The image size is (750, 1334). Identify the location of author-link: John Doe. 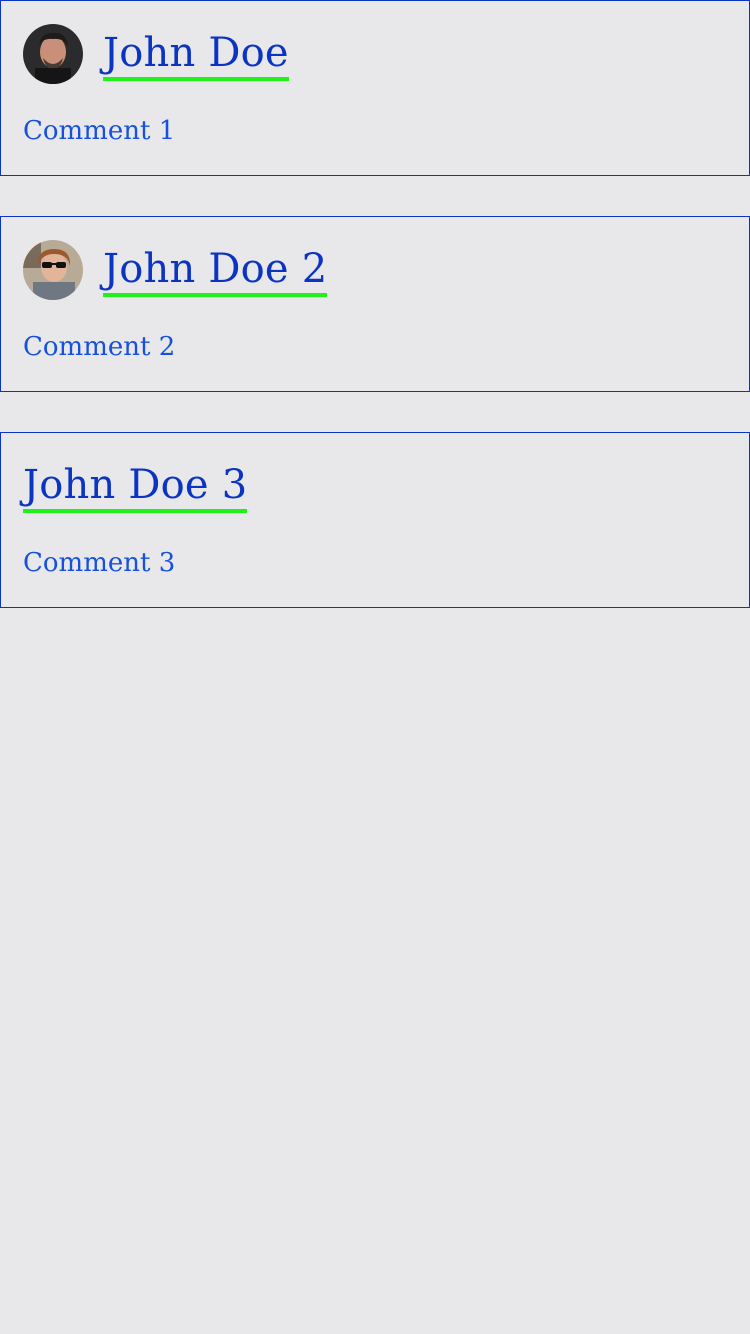
(196, 55).